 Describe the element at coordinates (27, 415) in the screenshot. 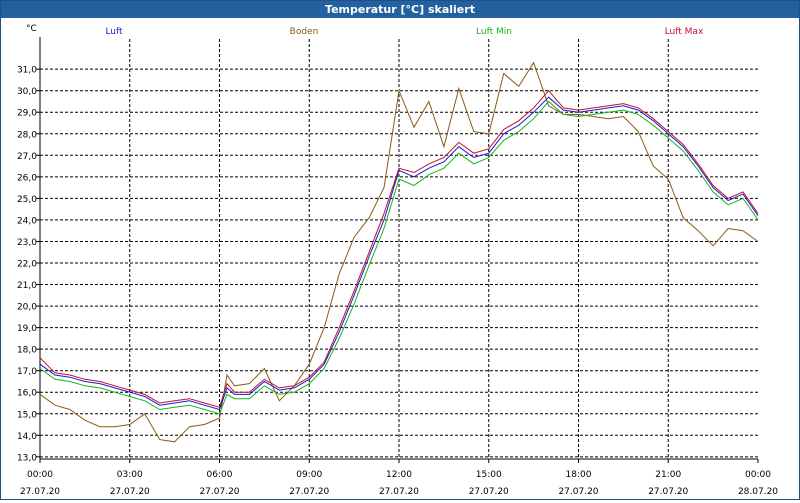

I see `y-tick-label: 15,0` at that location.